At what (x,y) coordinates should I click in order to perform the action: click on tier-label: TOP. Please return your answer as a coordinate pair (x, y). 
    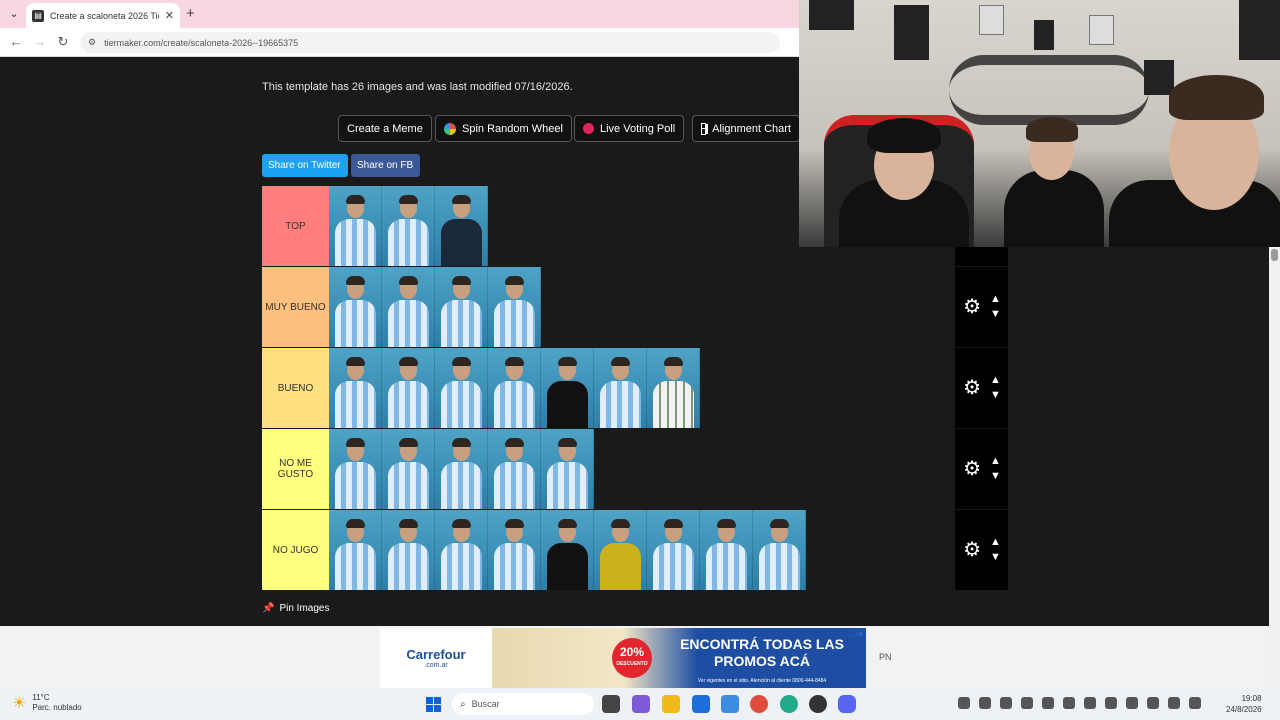
    Looking at the image, I should click on (295, 226).